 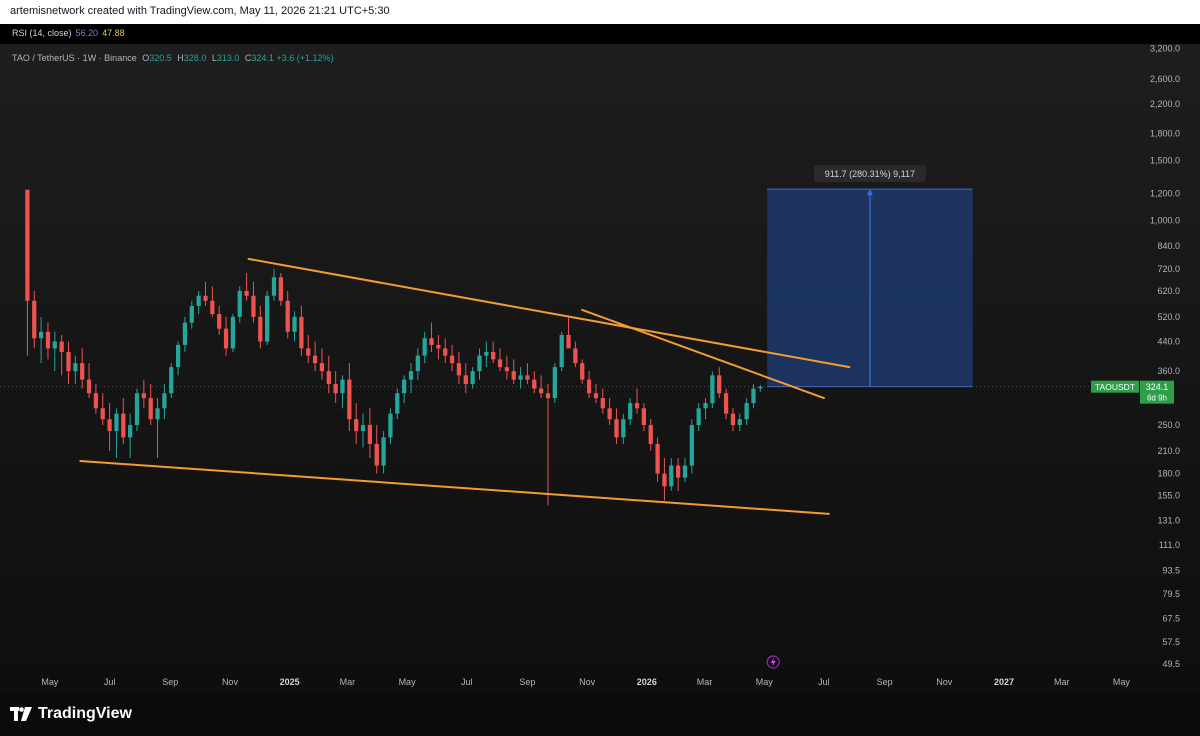 What do you see at coordinates (71, 714) in the screenshot?
I see `tradingview-brand: TradingView` at bounding box center [71, 714].